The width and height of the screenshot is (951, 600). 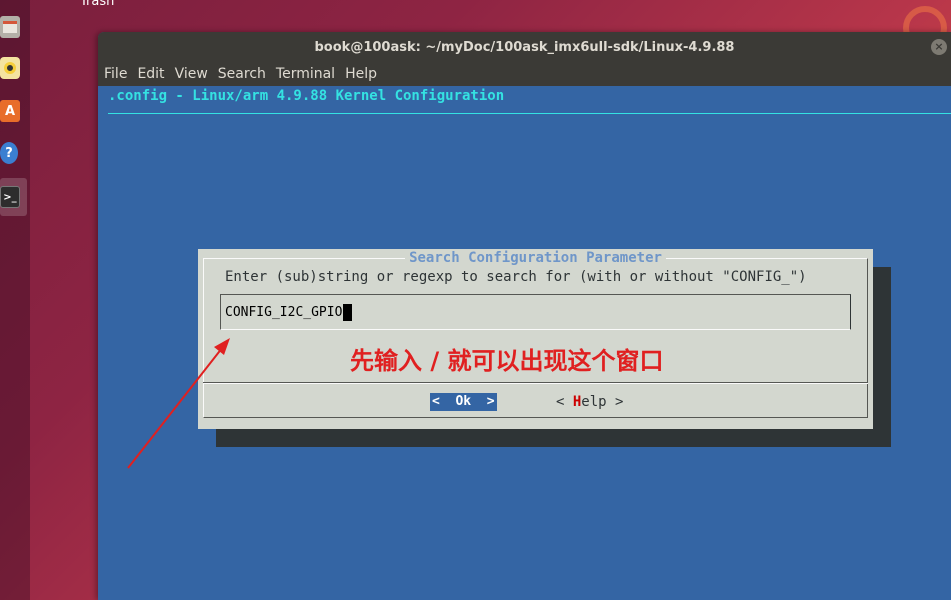 I want to click on launcher-dock: A ? >_, so click(x=15, y=300).